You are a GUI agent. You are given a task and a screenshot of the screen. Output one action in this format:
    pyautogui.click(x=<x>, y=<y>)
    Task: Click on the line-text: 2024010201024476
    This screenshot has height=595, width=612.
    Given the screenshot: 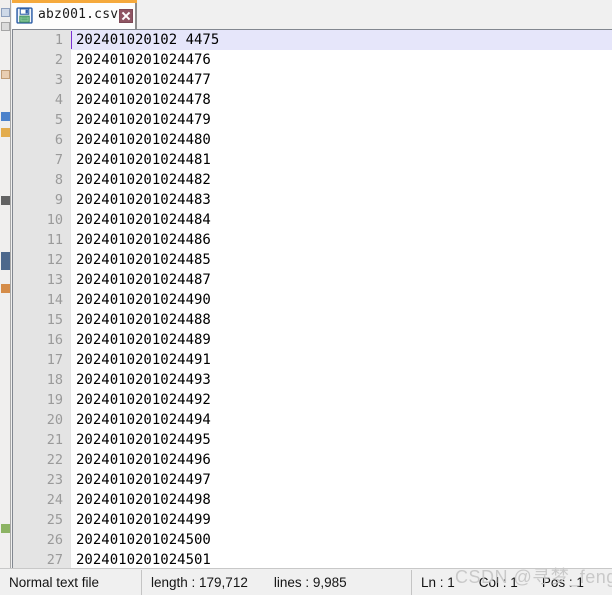 What is the action you would take?
    pyautogui.click(x=341, y=60)
    